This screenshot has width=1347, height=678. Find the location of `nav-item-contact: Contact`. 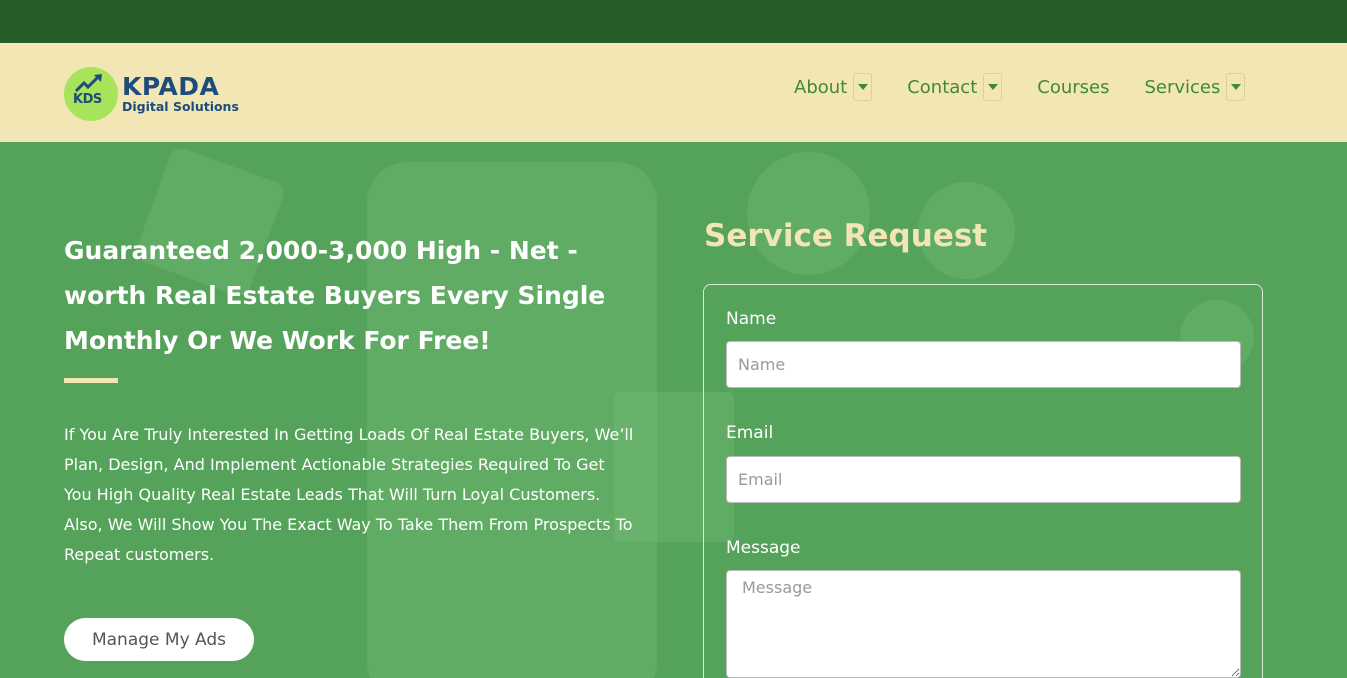

nav-item-contact: Contact is located at coordinates (955, 87).